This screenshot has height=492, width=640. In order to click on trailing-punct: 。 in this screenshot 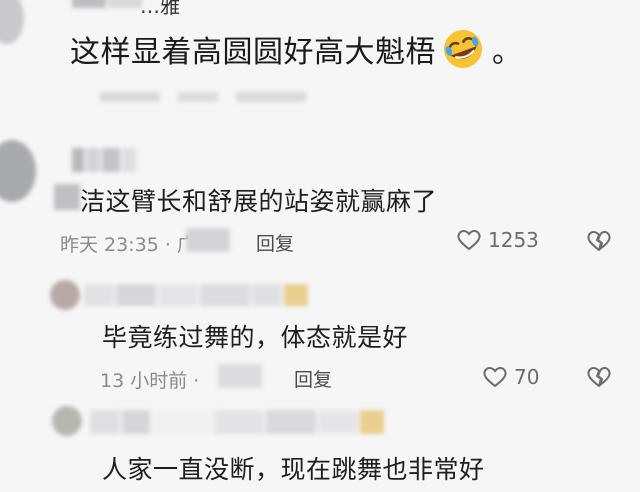, I will do `click(507, 52)`.